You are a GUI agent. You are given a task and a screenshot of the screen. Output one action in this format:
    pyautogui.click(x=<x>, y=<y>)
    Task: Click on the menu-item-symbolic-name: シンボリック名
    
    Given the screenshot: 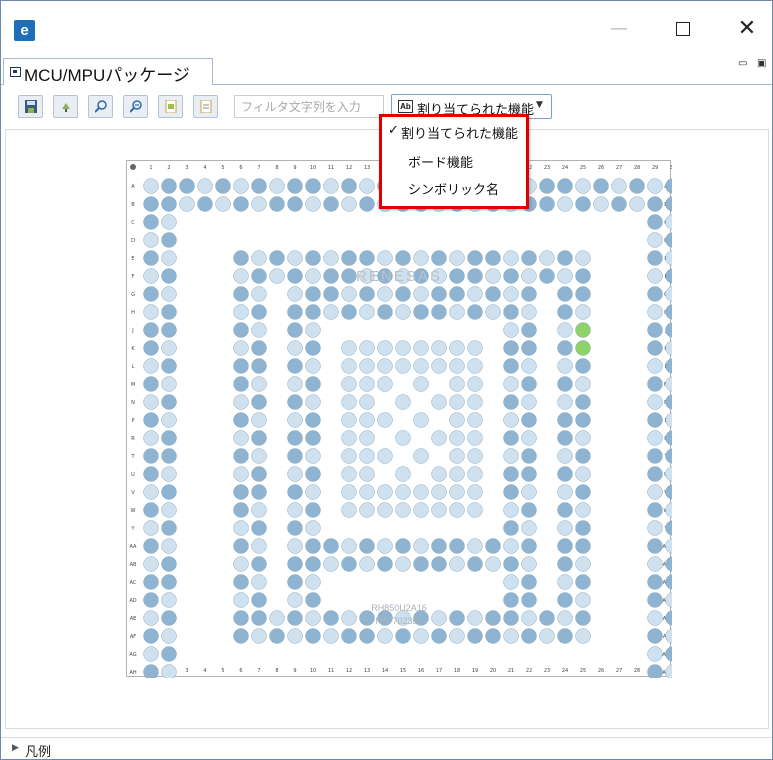 What is the action you would take?
    pyautogui.click(x=454, y=188)
    